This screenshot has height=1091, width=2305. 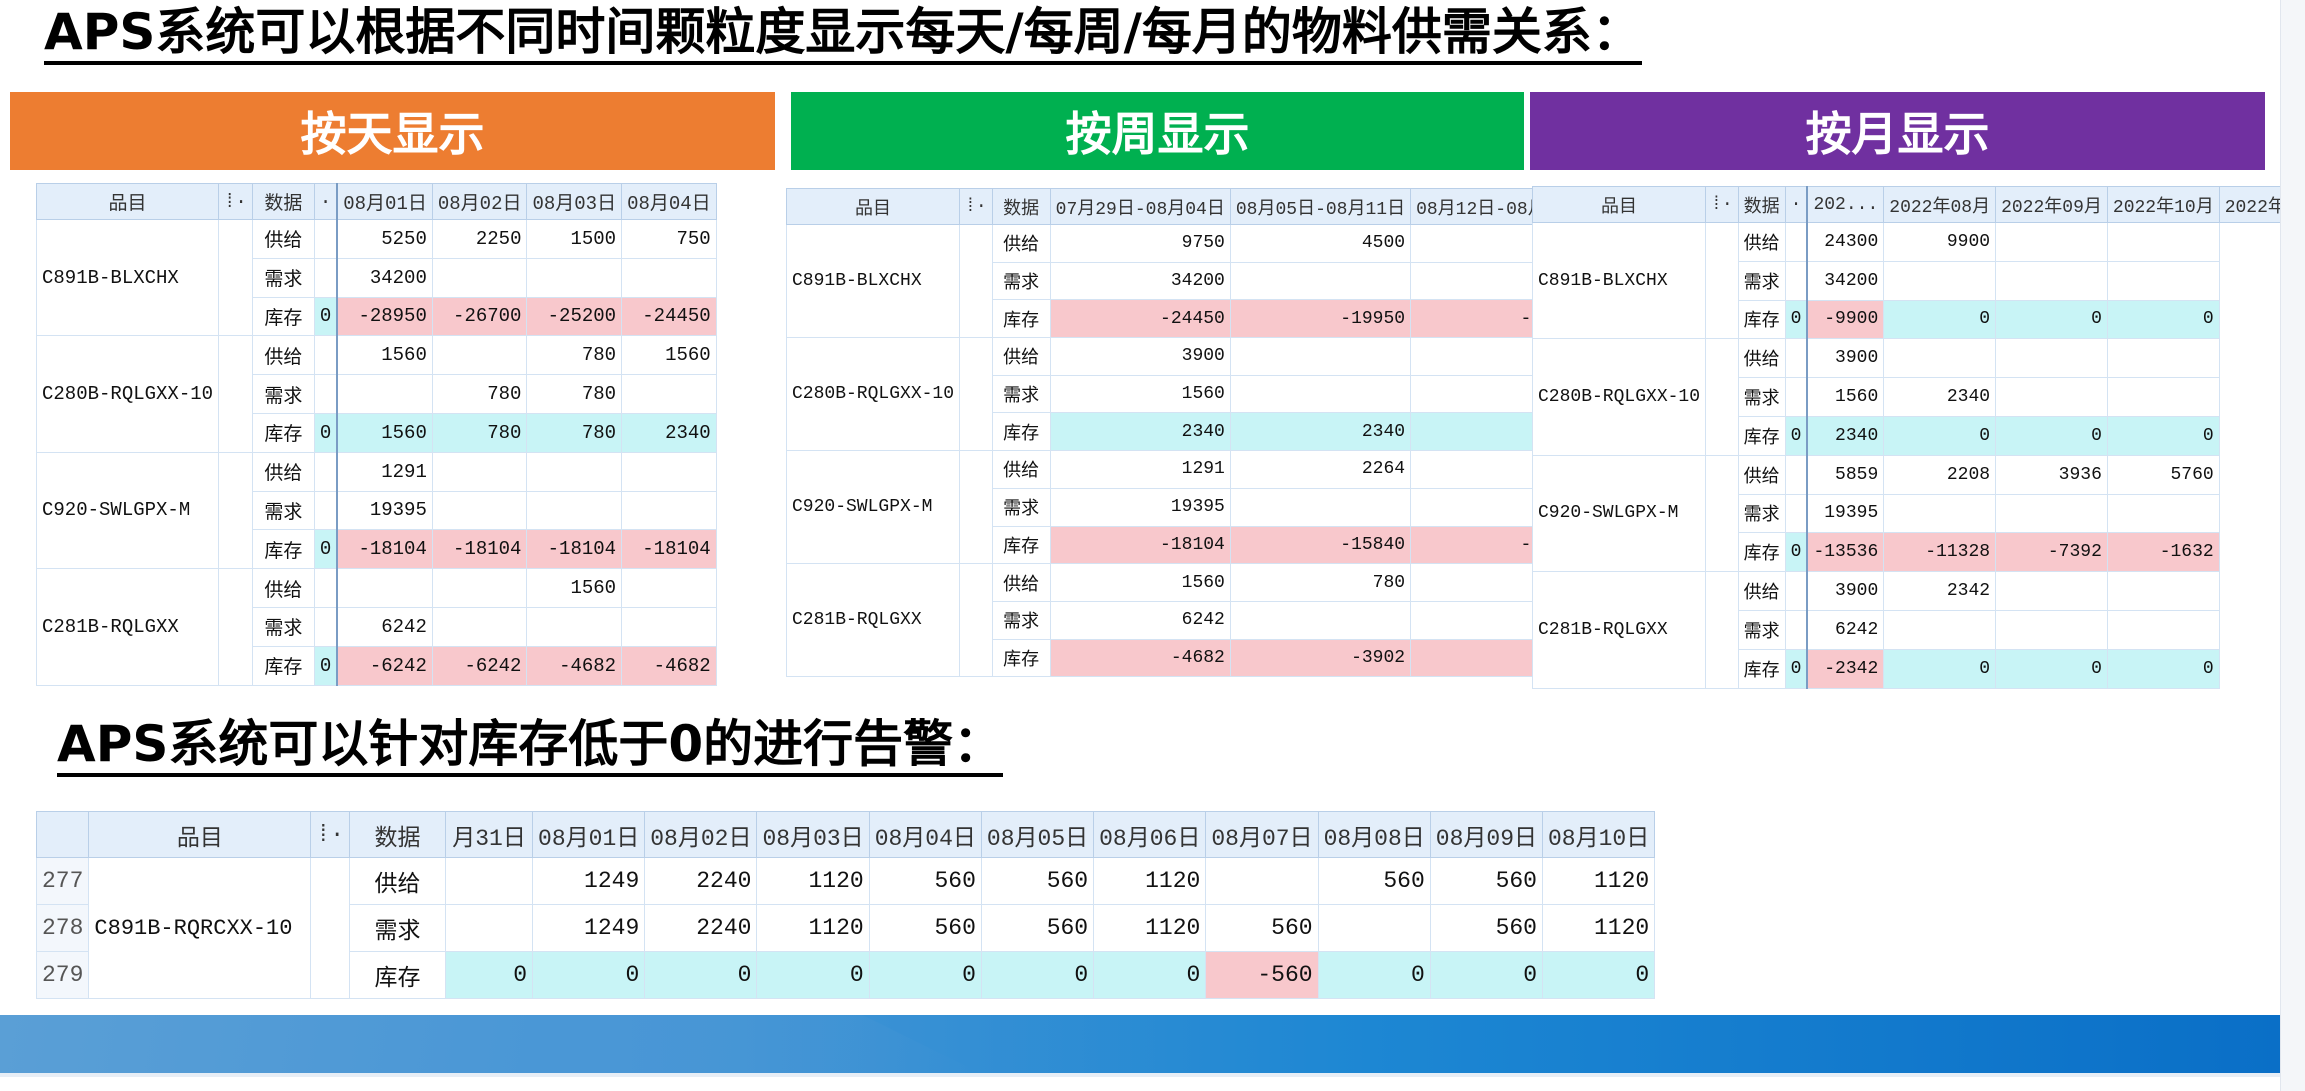 I want to click on column-header-period: 08月03日, so click(x=574, y=201).